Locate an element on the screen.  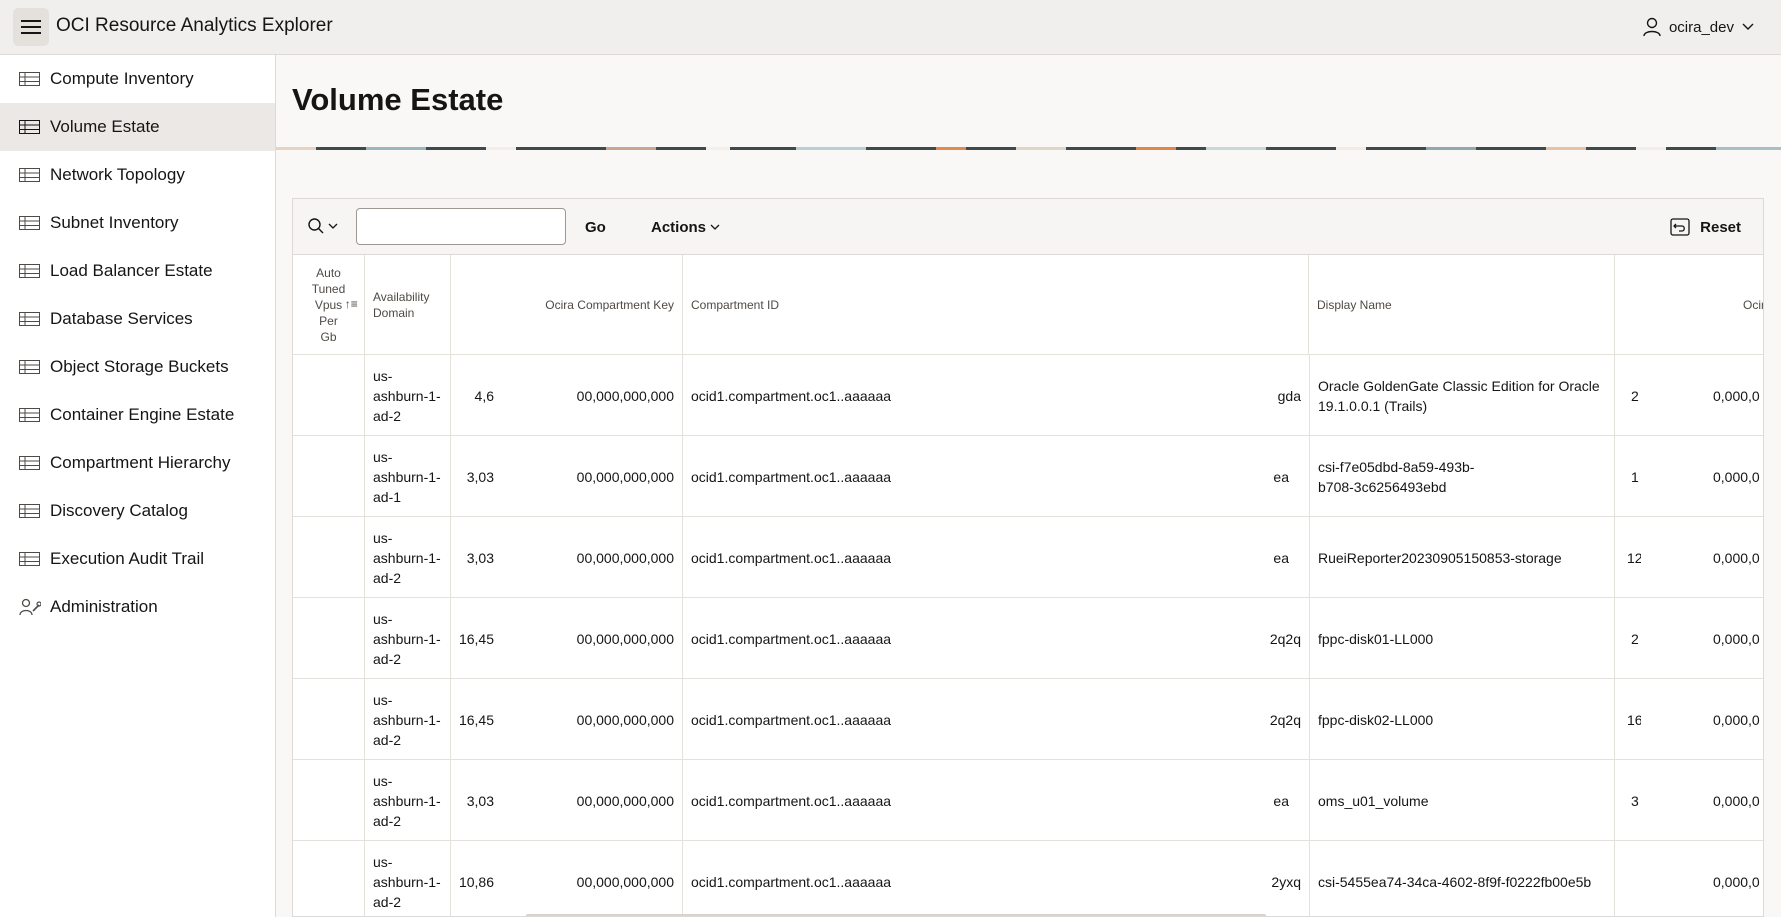
menu-toggle-button is located at coordinates (31, 27).